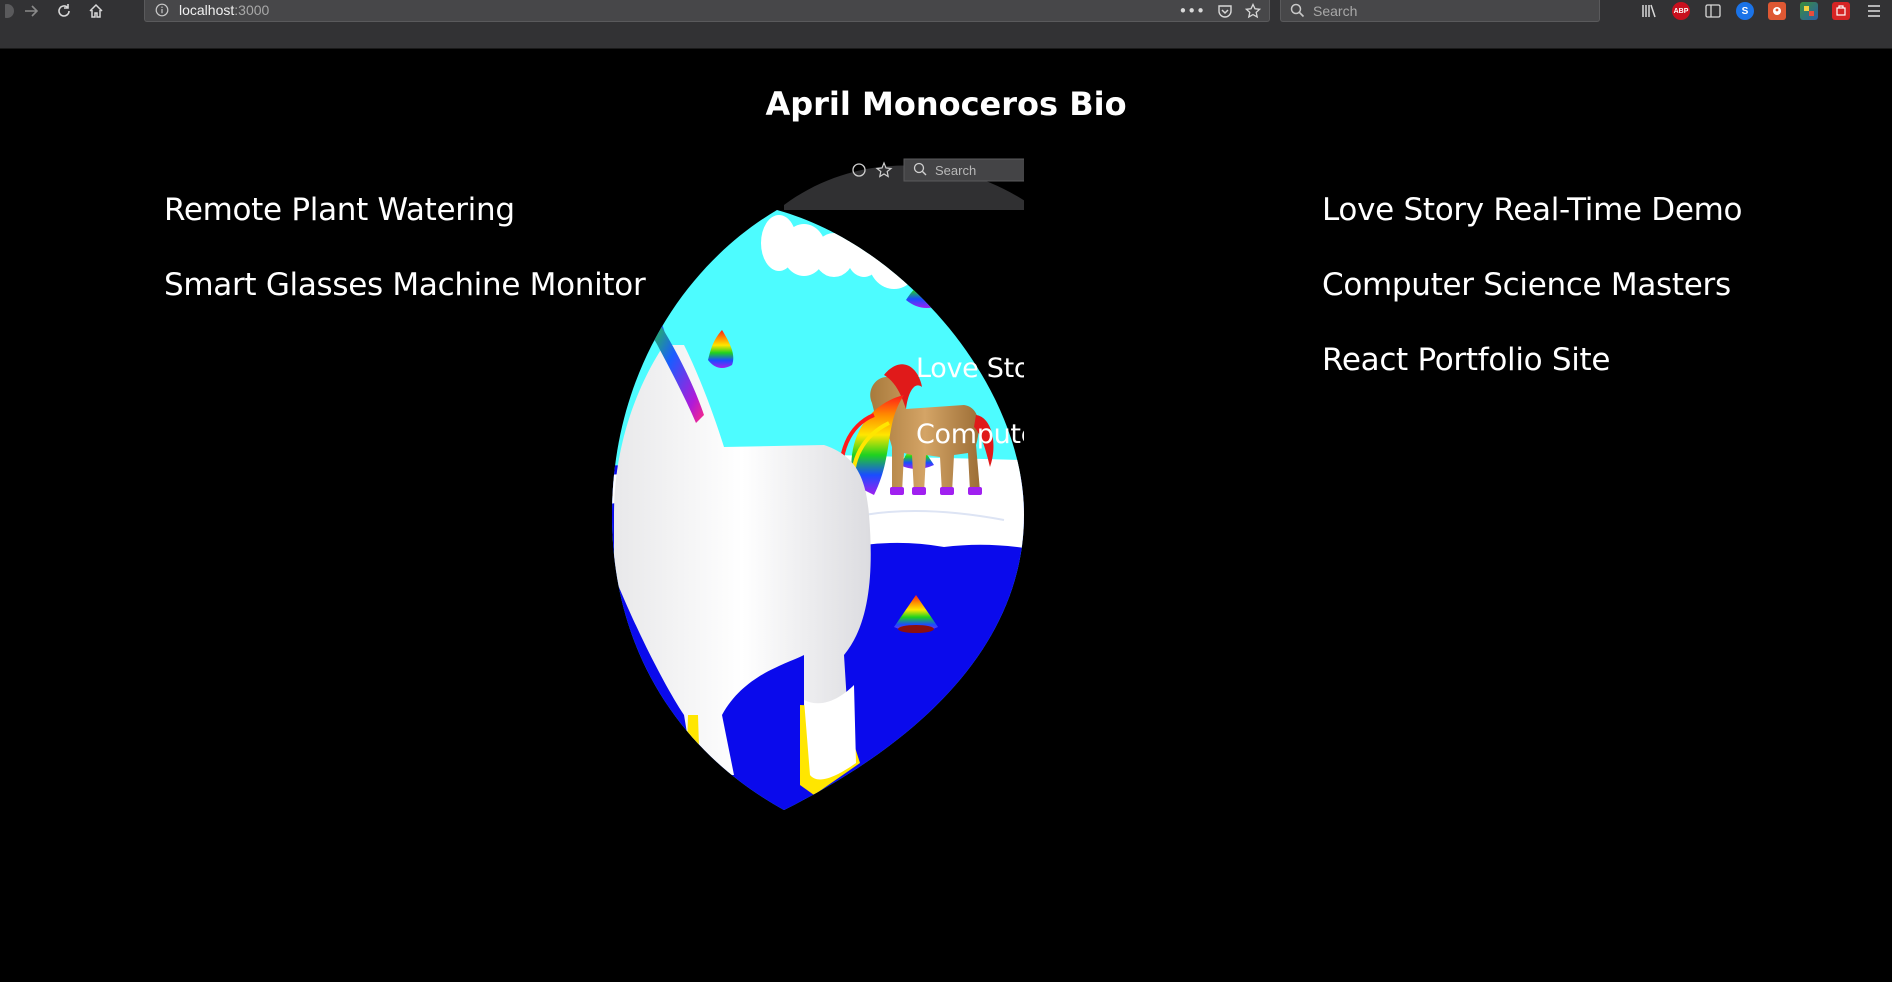 Image resolution: width=1892 pixels, height=982 pixels. Describe the element at coordinates (1713, 11) in the screenshot. I see `reader-view-icon` at that location.